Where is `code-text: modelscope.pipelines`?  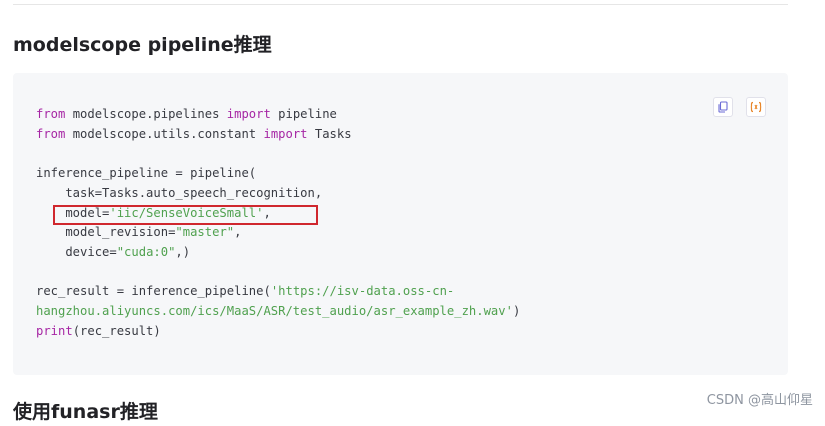 code-text: modelscope.pipelines is located at coordinates (146, 114).